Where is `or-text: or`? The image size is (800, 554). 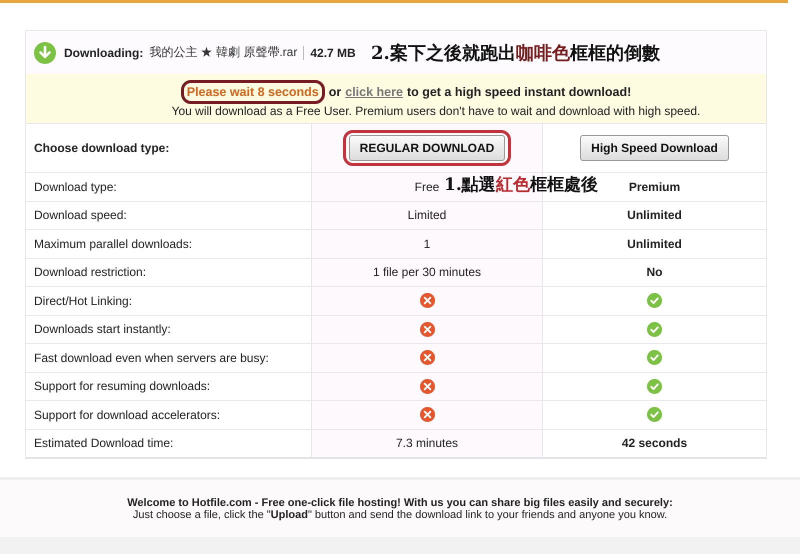 or-text: or is located at coordinates (335, 91).